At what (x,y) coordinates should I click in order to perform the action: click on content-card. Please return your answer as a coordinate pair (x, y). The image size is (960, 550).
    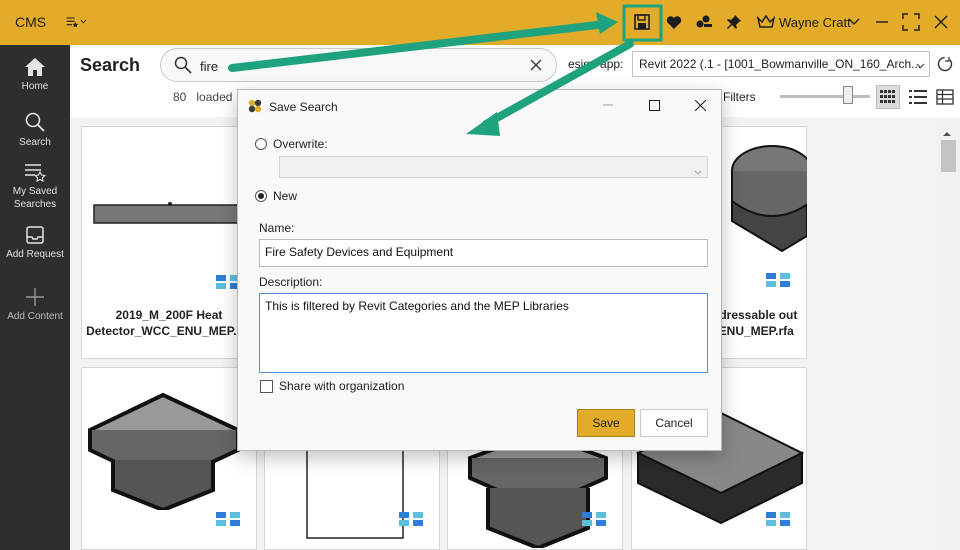
    Looking at the image, I should click on (169, 458).